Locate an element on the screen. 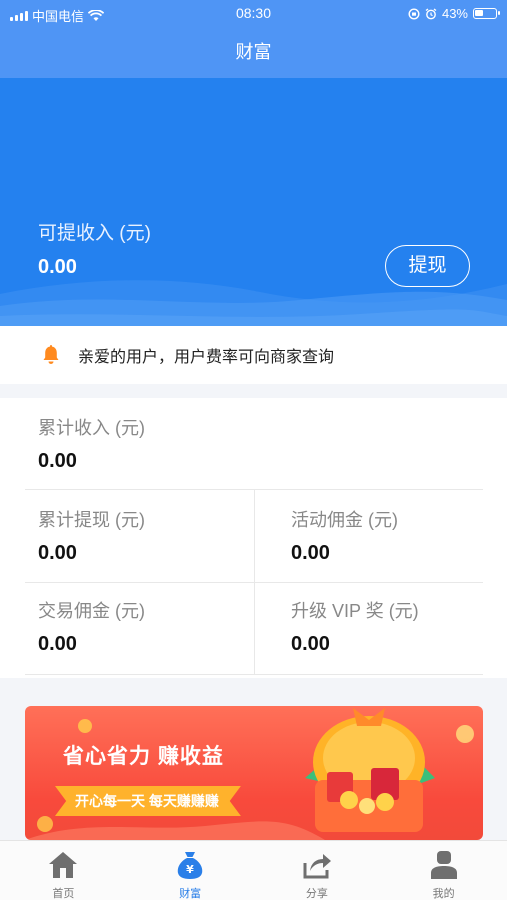  tab-home: 首页 is located at coordinates (63, 870).